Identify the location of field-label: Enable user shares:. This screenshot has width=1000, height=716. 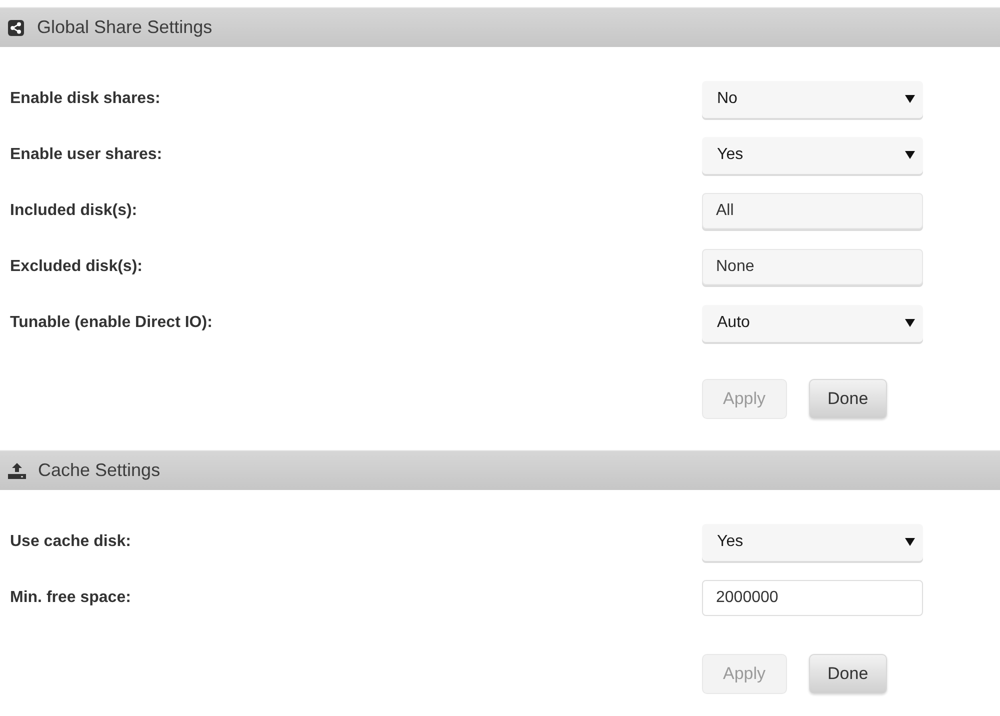
(86, 155).